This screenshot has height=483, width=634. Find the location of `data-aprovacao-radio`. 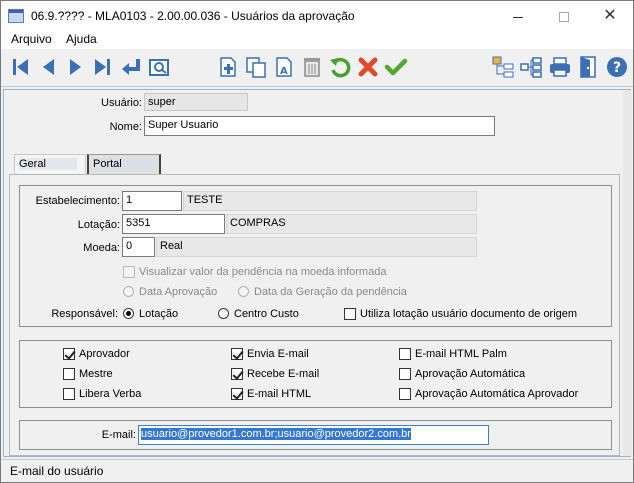

data-aprovacao-radio is located at coordinates (128, 291).